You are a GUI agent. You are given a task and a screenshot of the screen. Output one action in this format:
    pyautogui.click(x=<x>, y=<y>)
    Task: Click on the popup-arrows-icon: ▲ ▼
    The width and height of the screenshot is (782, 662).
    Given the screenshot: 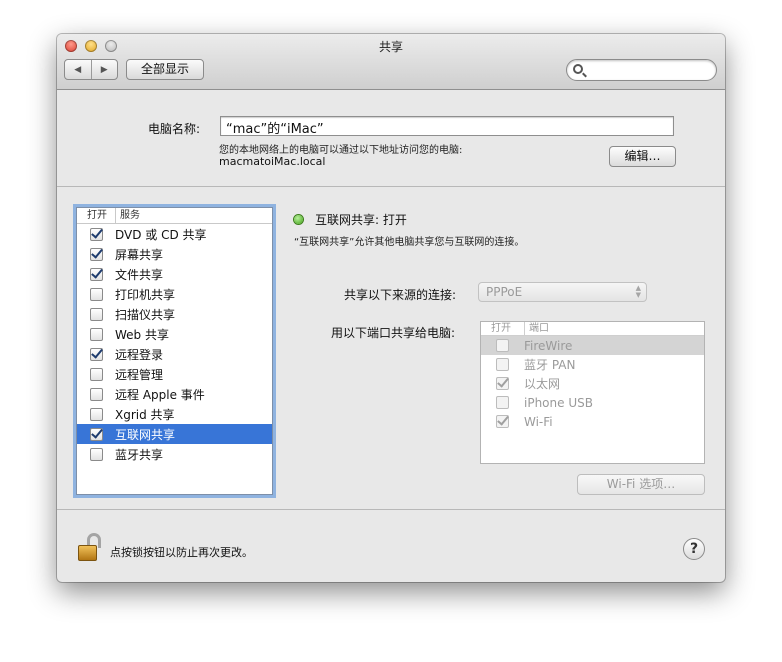 What is the action you would take?
    pyautogui.click(x=638, y=291)
    